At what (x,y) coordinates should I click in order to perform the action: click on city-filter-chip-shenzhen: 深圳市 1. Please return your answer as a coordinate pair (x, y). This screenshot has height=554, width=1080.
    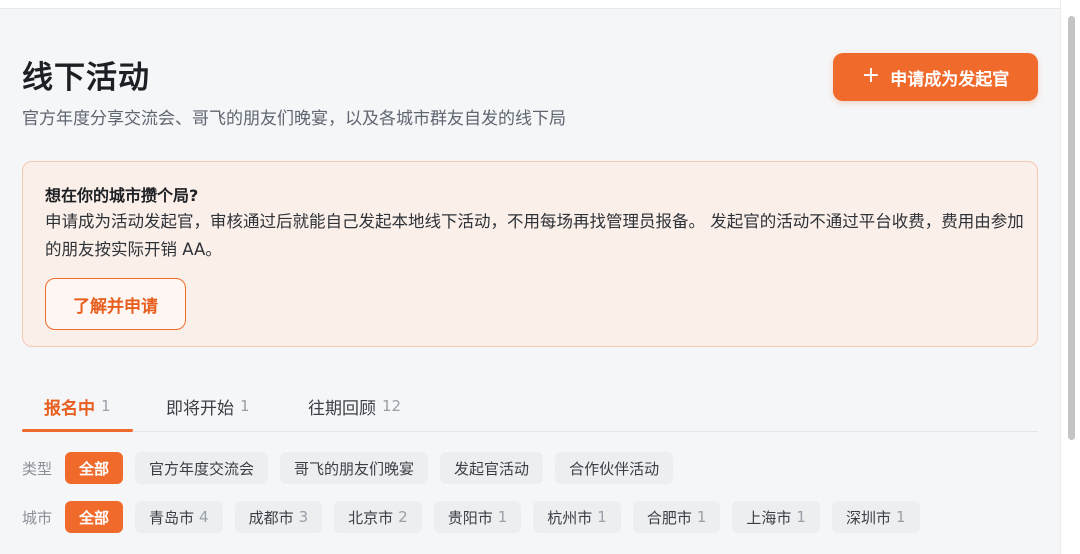
    Looking at the image, I should click on (875, 517).